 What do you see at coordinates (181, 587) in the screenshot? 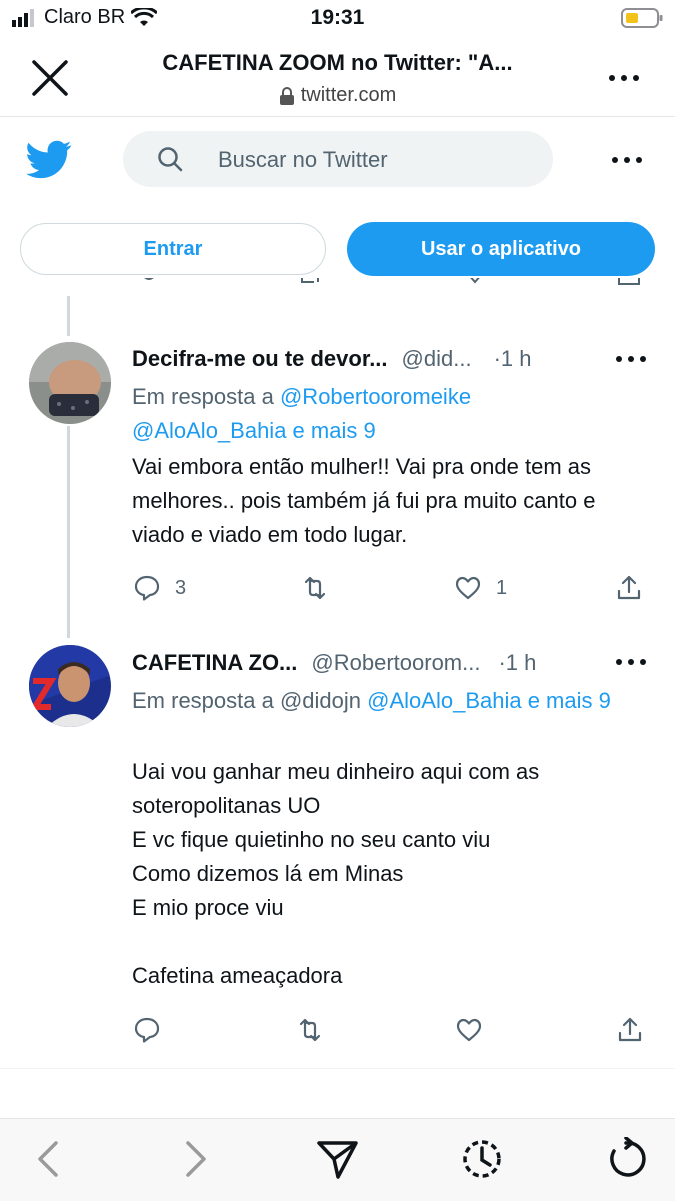
I see `reply-count: 3` at bounding box center [181, 587].